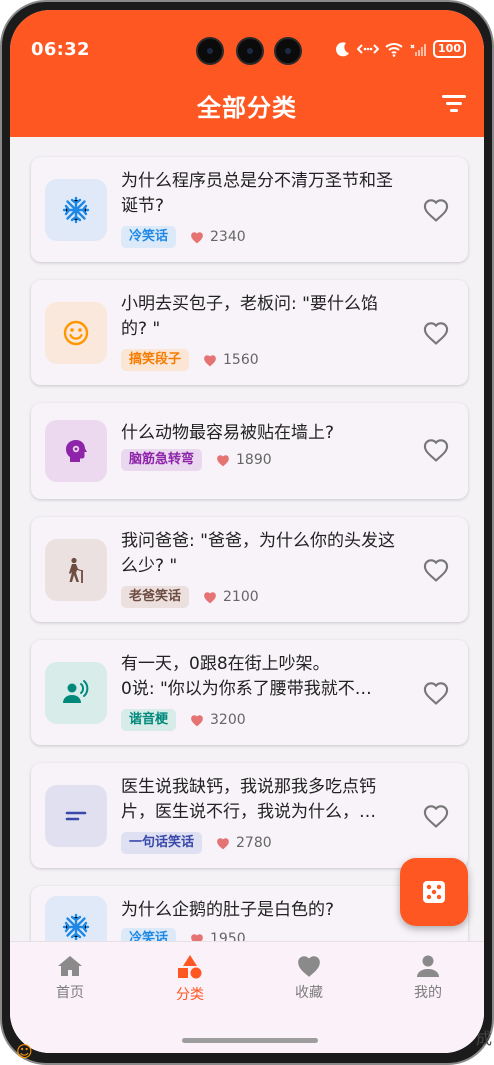 The width and height of the screenshot is (494, 1065). I want to click on joke-card: 什么动物最容易被贴在墙上? 脑筋急转弯 1890, so click(249, 451).